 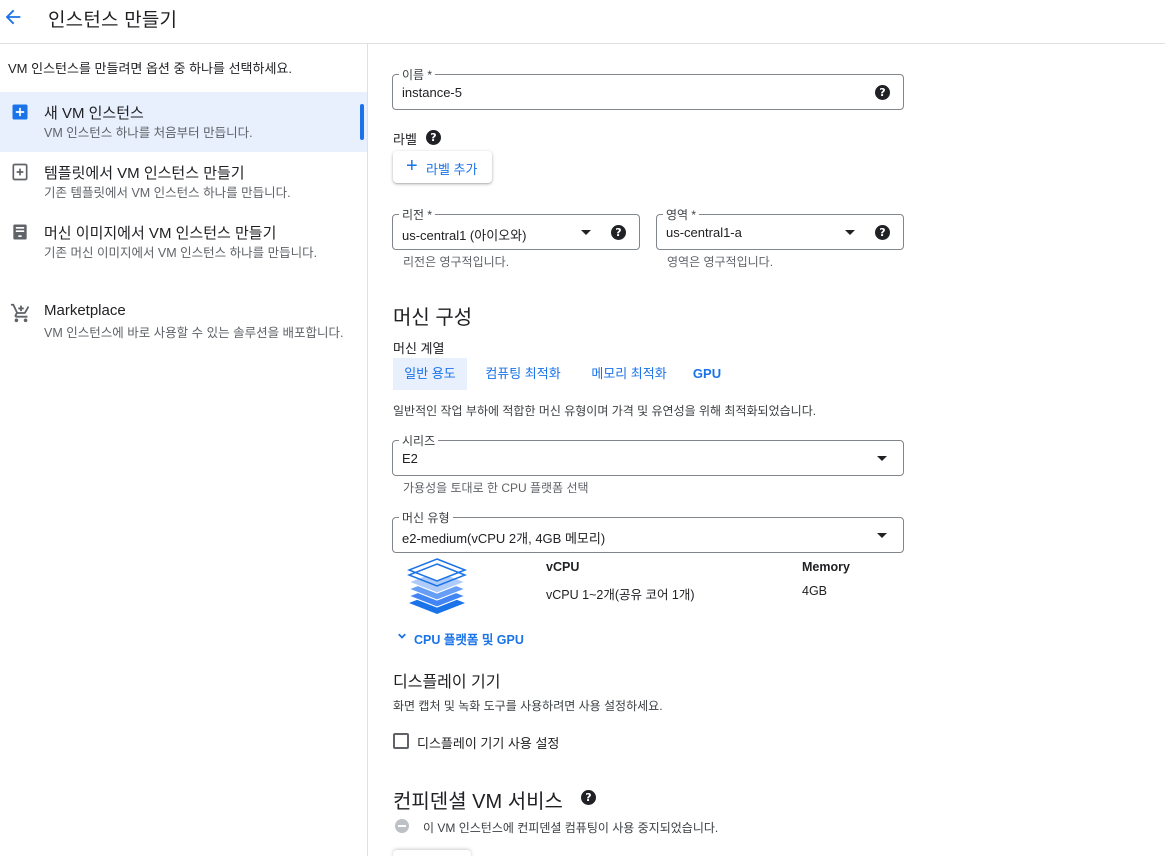 What do you see at coordinates (430, 374) in the screenshot?
I see `tab-general-purpose: 일반 용도` at bounding box center [430, 374].